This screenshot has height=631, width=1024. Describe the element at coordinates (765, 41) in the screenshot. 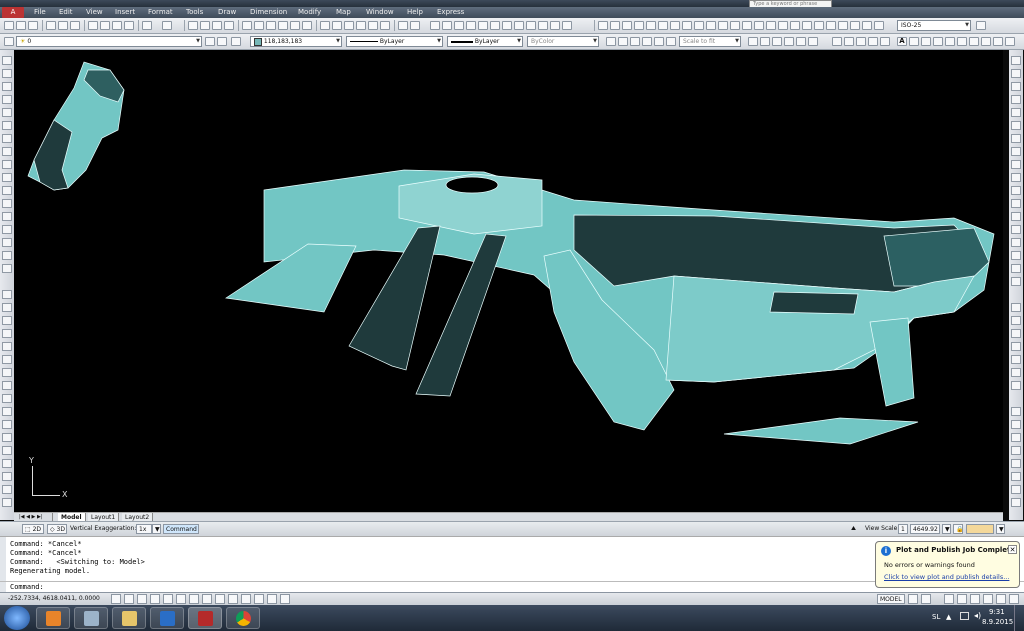

I see `multileader-icon` at that location.